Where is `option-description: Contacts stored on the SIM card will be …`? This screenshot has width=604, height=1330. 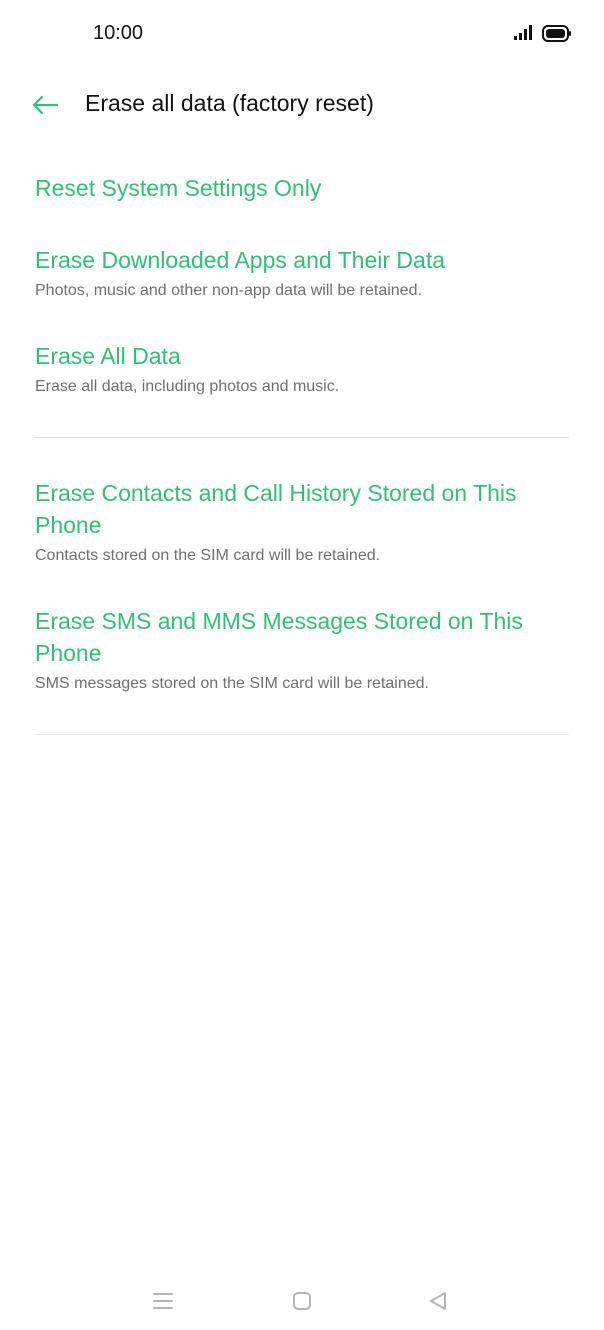 option-description: Contacts stored on the SIM card will be … is located at coordinates (208, 555).